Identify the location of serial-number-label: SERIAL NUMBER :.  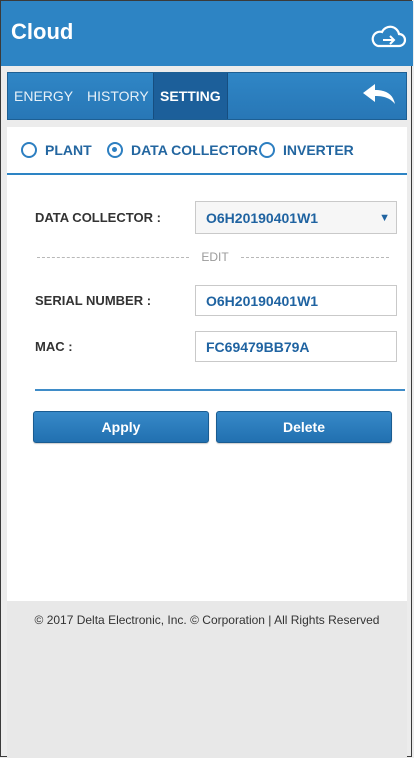
(93, 300).